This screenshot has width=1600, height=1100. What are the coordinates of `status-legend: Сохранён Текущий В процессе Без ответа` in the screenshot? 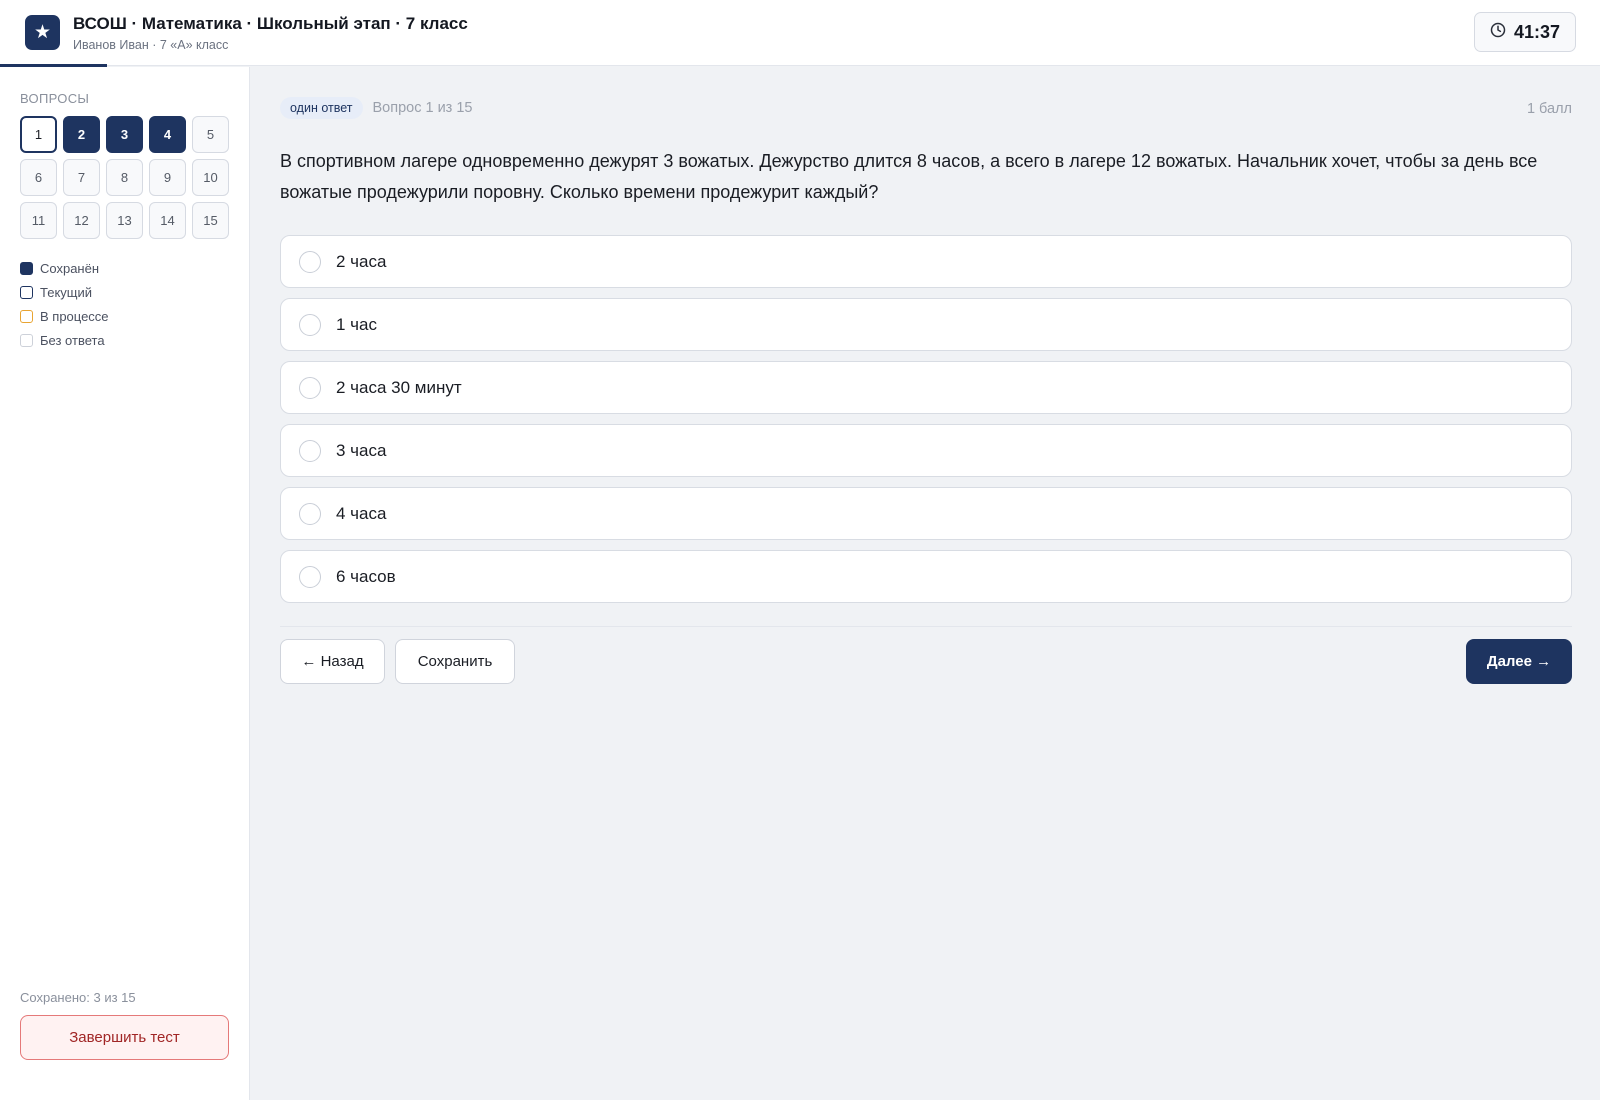 It's located at (64, 304).